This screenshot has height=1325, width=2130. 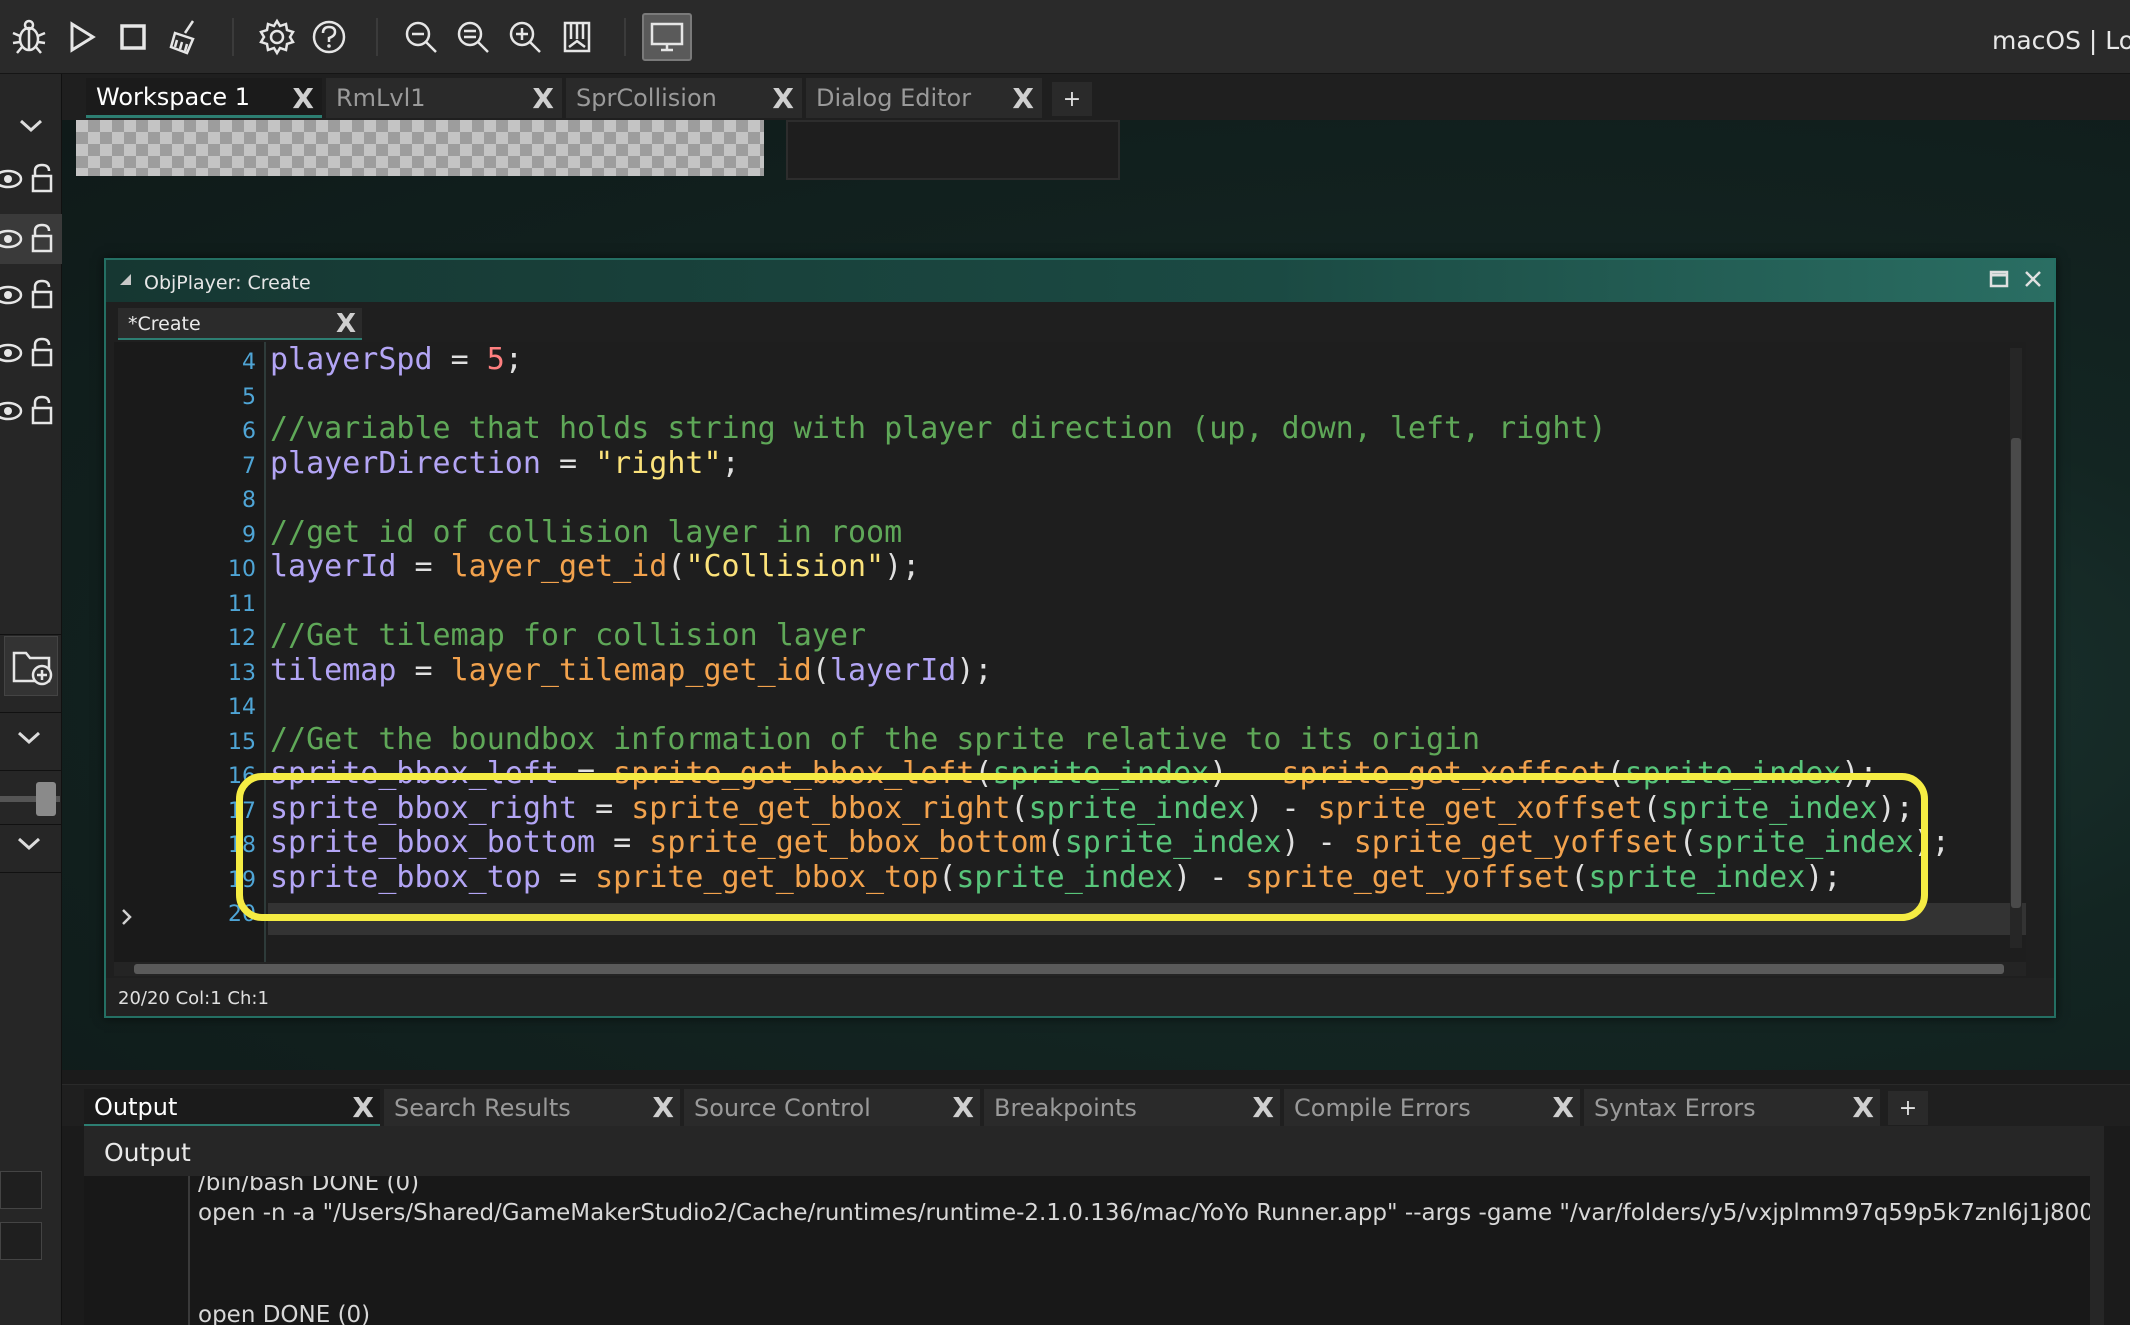 I want to click on tab-syntax-errors: Syntax Errors X, so click(x=1732, y=1108).